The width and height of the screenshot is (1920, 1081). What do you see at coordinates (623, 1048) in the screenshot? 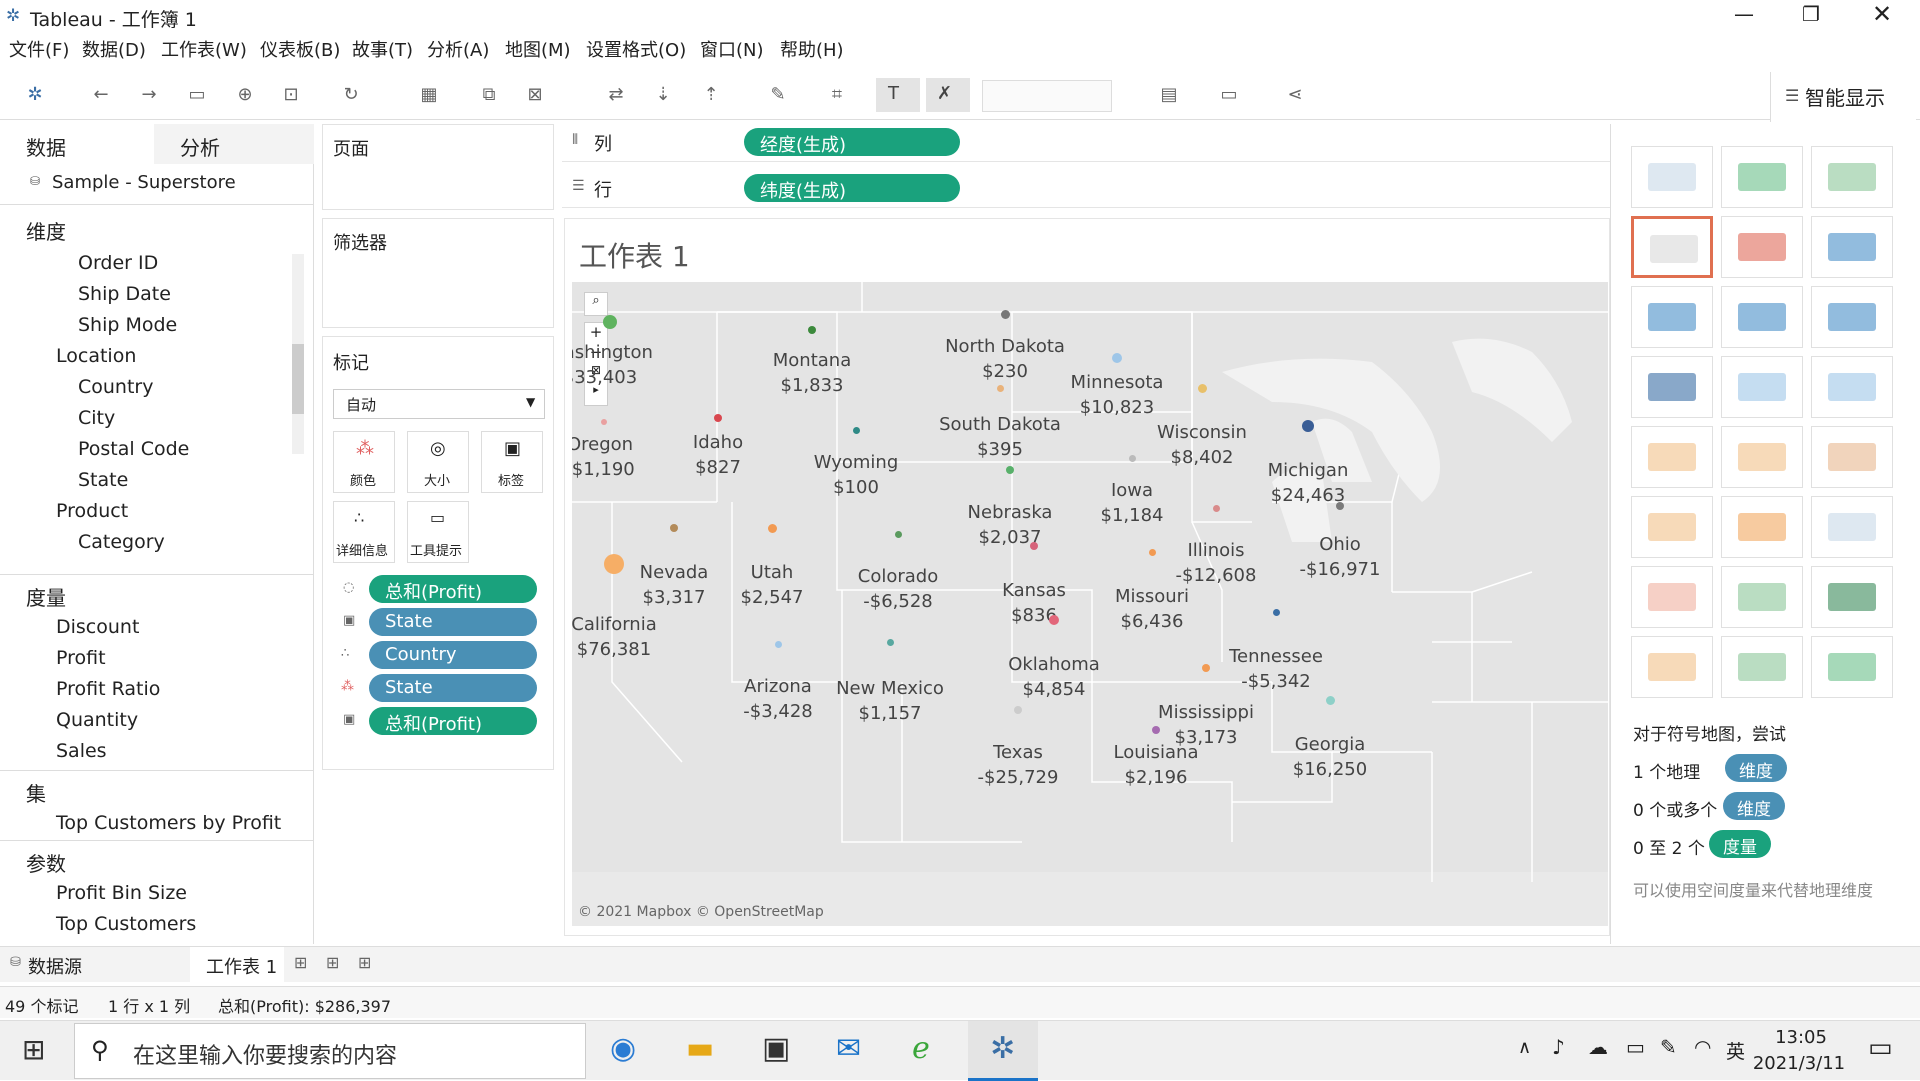
I see `edge-icon: ◉` at bounding box center [623, 1048].